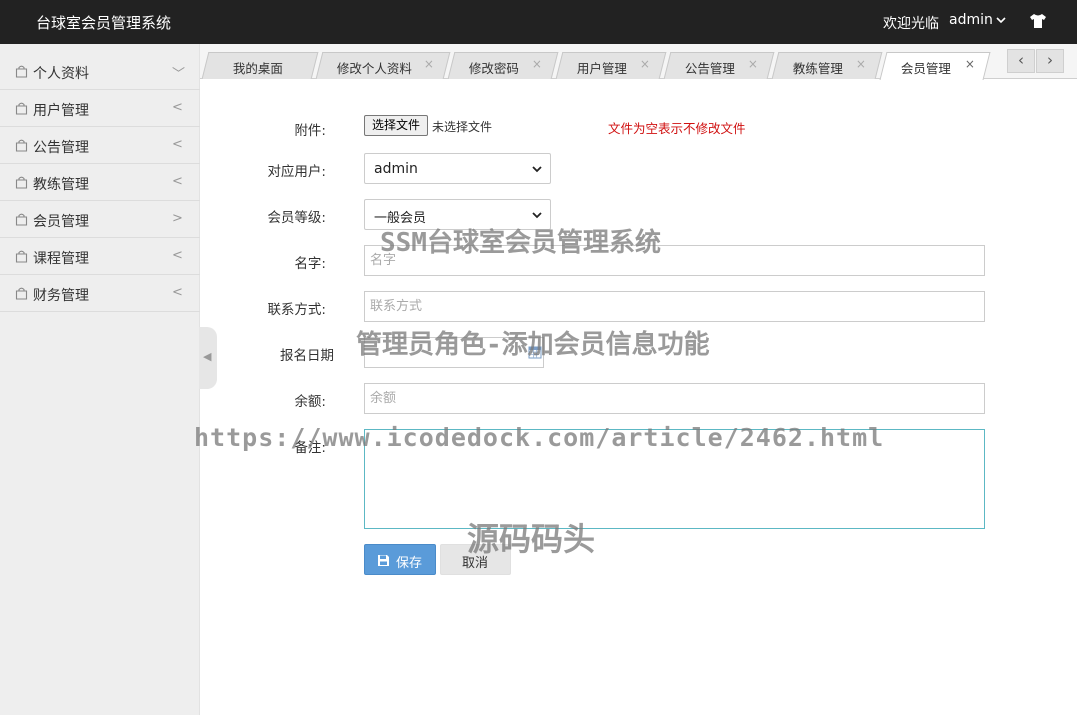 The height and width of the screenshot is (715, 1077). Describe the element at coordinates (400, 218) in the screenshot. I see `level-select-value: 一般会员` at that location.